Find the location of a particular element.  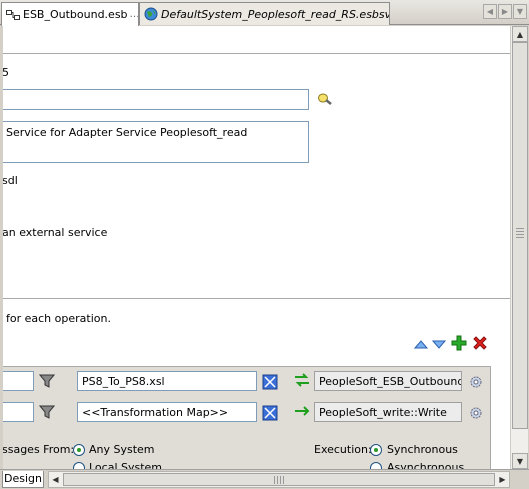

horizontal-scroll-thumb is located at coordinates (279, 479).